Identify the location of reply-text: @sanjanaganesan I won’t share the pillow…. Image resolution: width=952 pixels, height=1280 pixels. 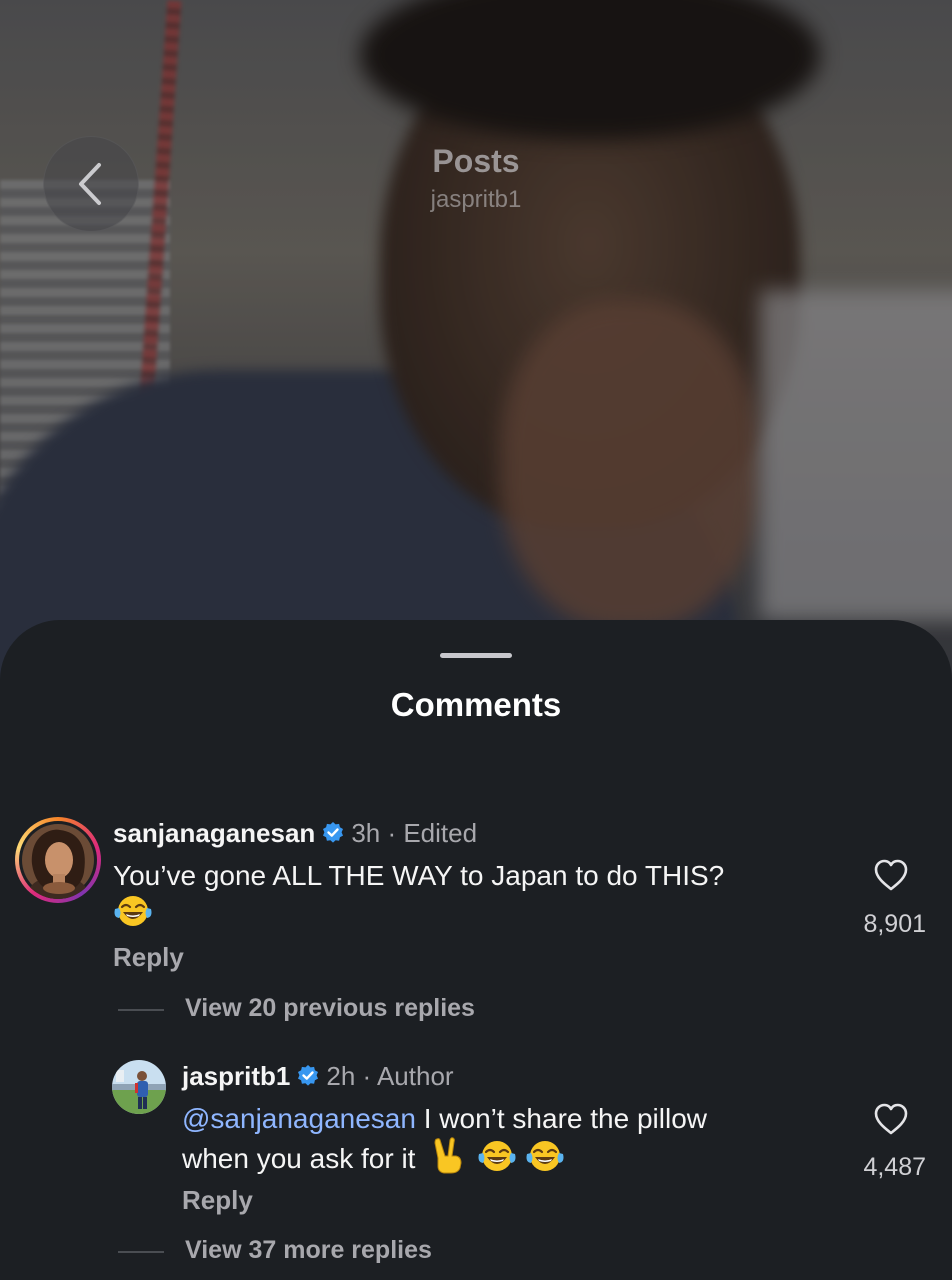
(444, 1138).